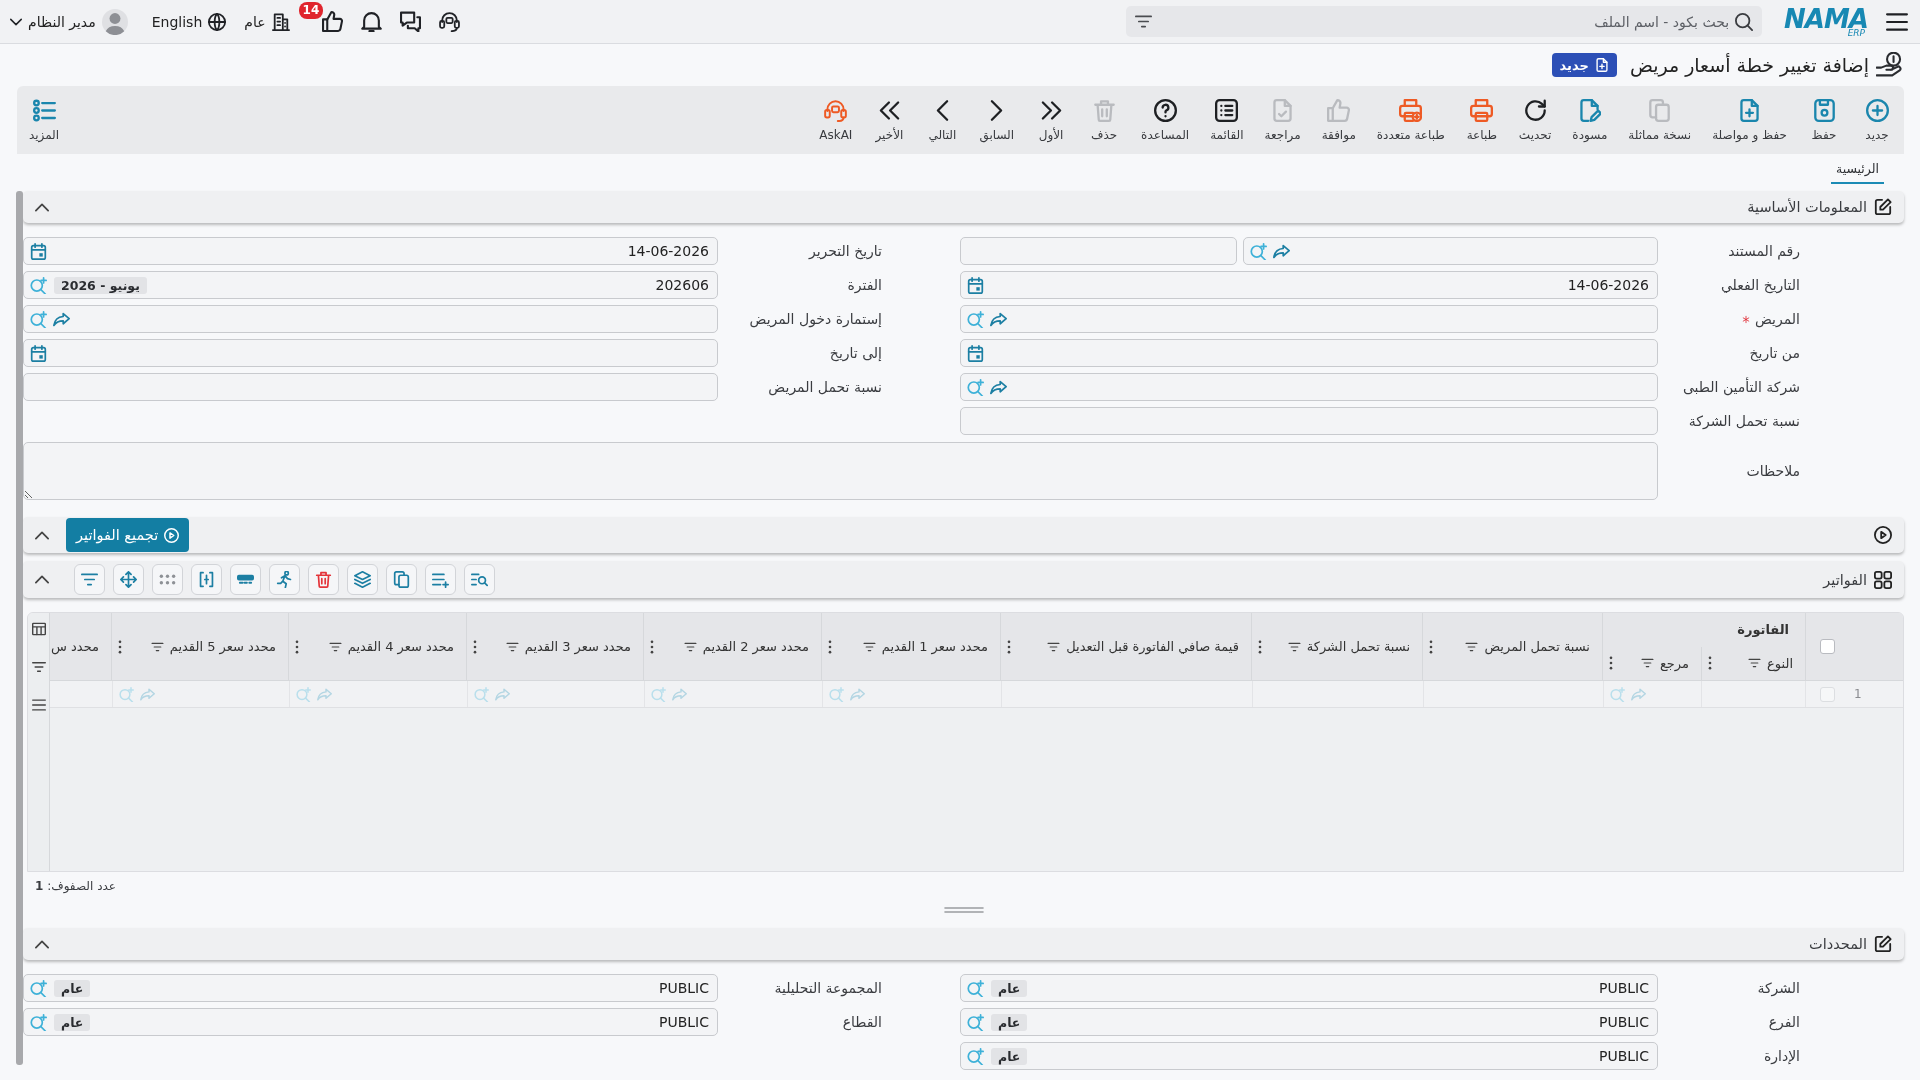 Image resolution: width=1920 pixels, height=1080 pixels. Describe the element at coordinates (38, 705) in the screenshot. I see `menu-icon` at that location.